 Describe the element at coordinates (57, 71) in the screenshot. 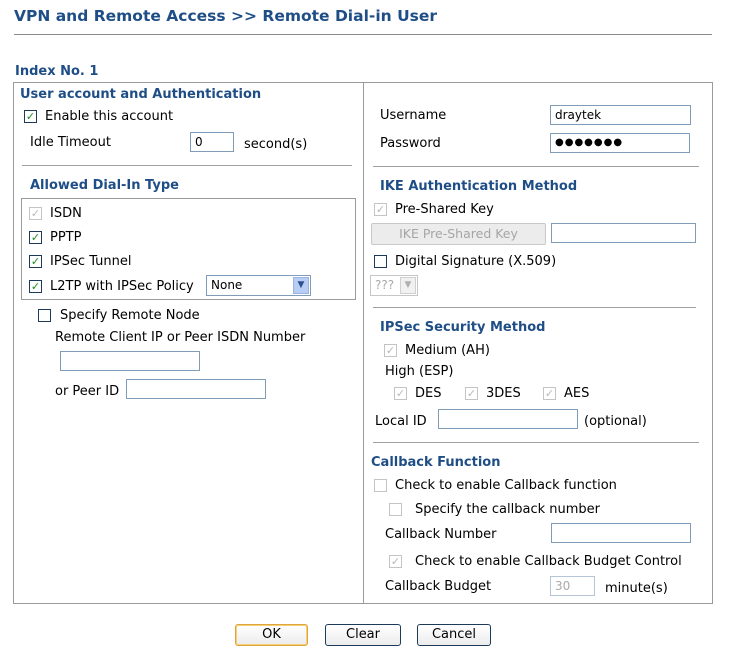

I see `index-label: Index No. 1` at that location.